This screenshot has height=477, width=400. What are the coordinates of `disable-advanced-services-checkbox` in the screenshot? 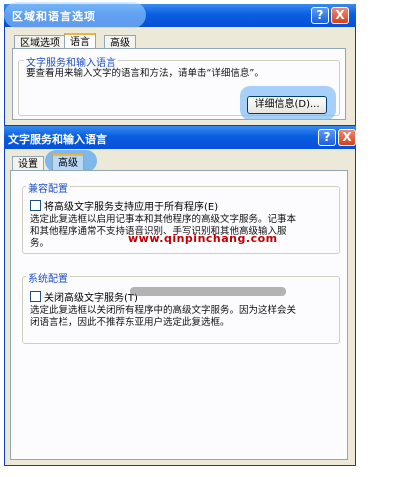 It's located at (35, 296).